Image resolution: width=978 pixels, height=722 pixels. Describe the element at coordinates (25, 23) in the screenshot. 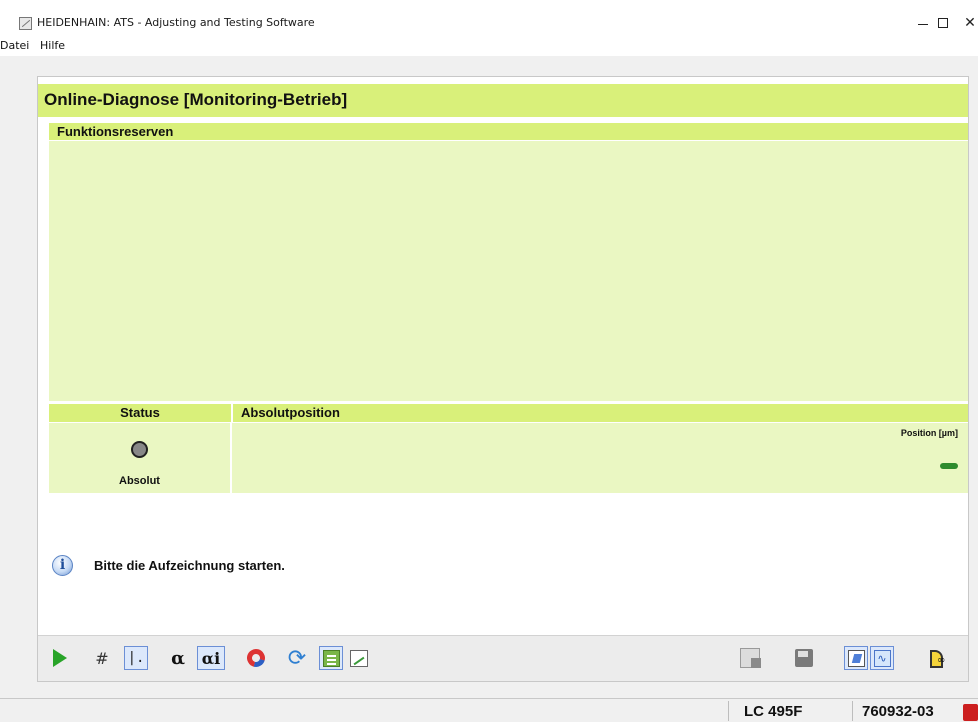

I see `app-logo-icon` at that location.